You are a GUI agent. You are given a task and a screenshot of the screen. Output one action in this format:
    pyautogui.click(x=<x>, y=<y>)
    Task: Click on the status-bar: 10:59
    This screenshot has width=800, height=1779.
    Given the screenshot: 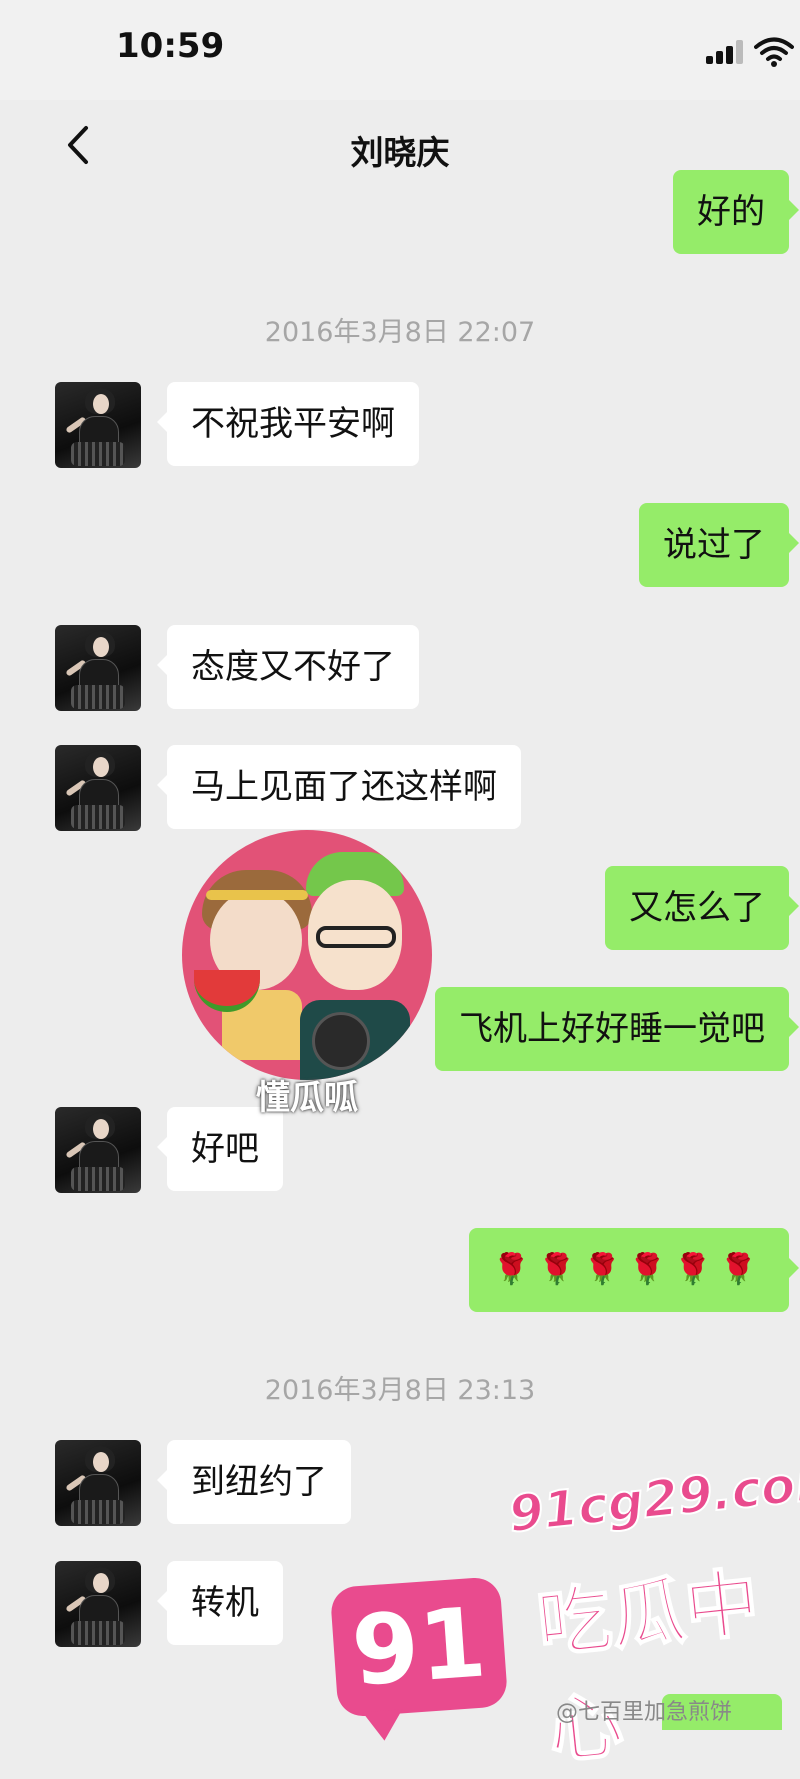 What is the action you would take?
    pyautogui.click(x=400, y=50)
    